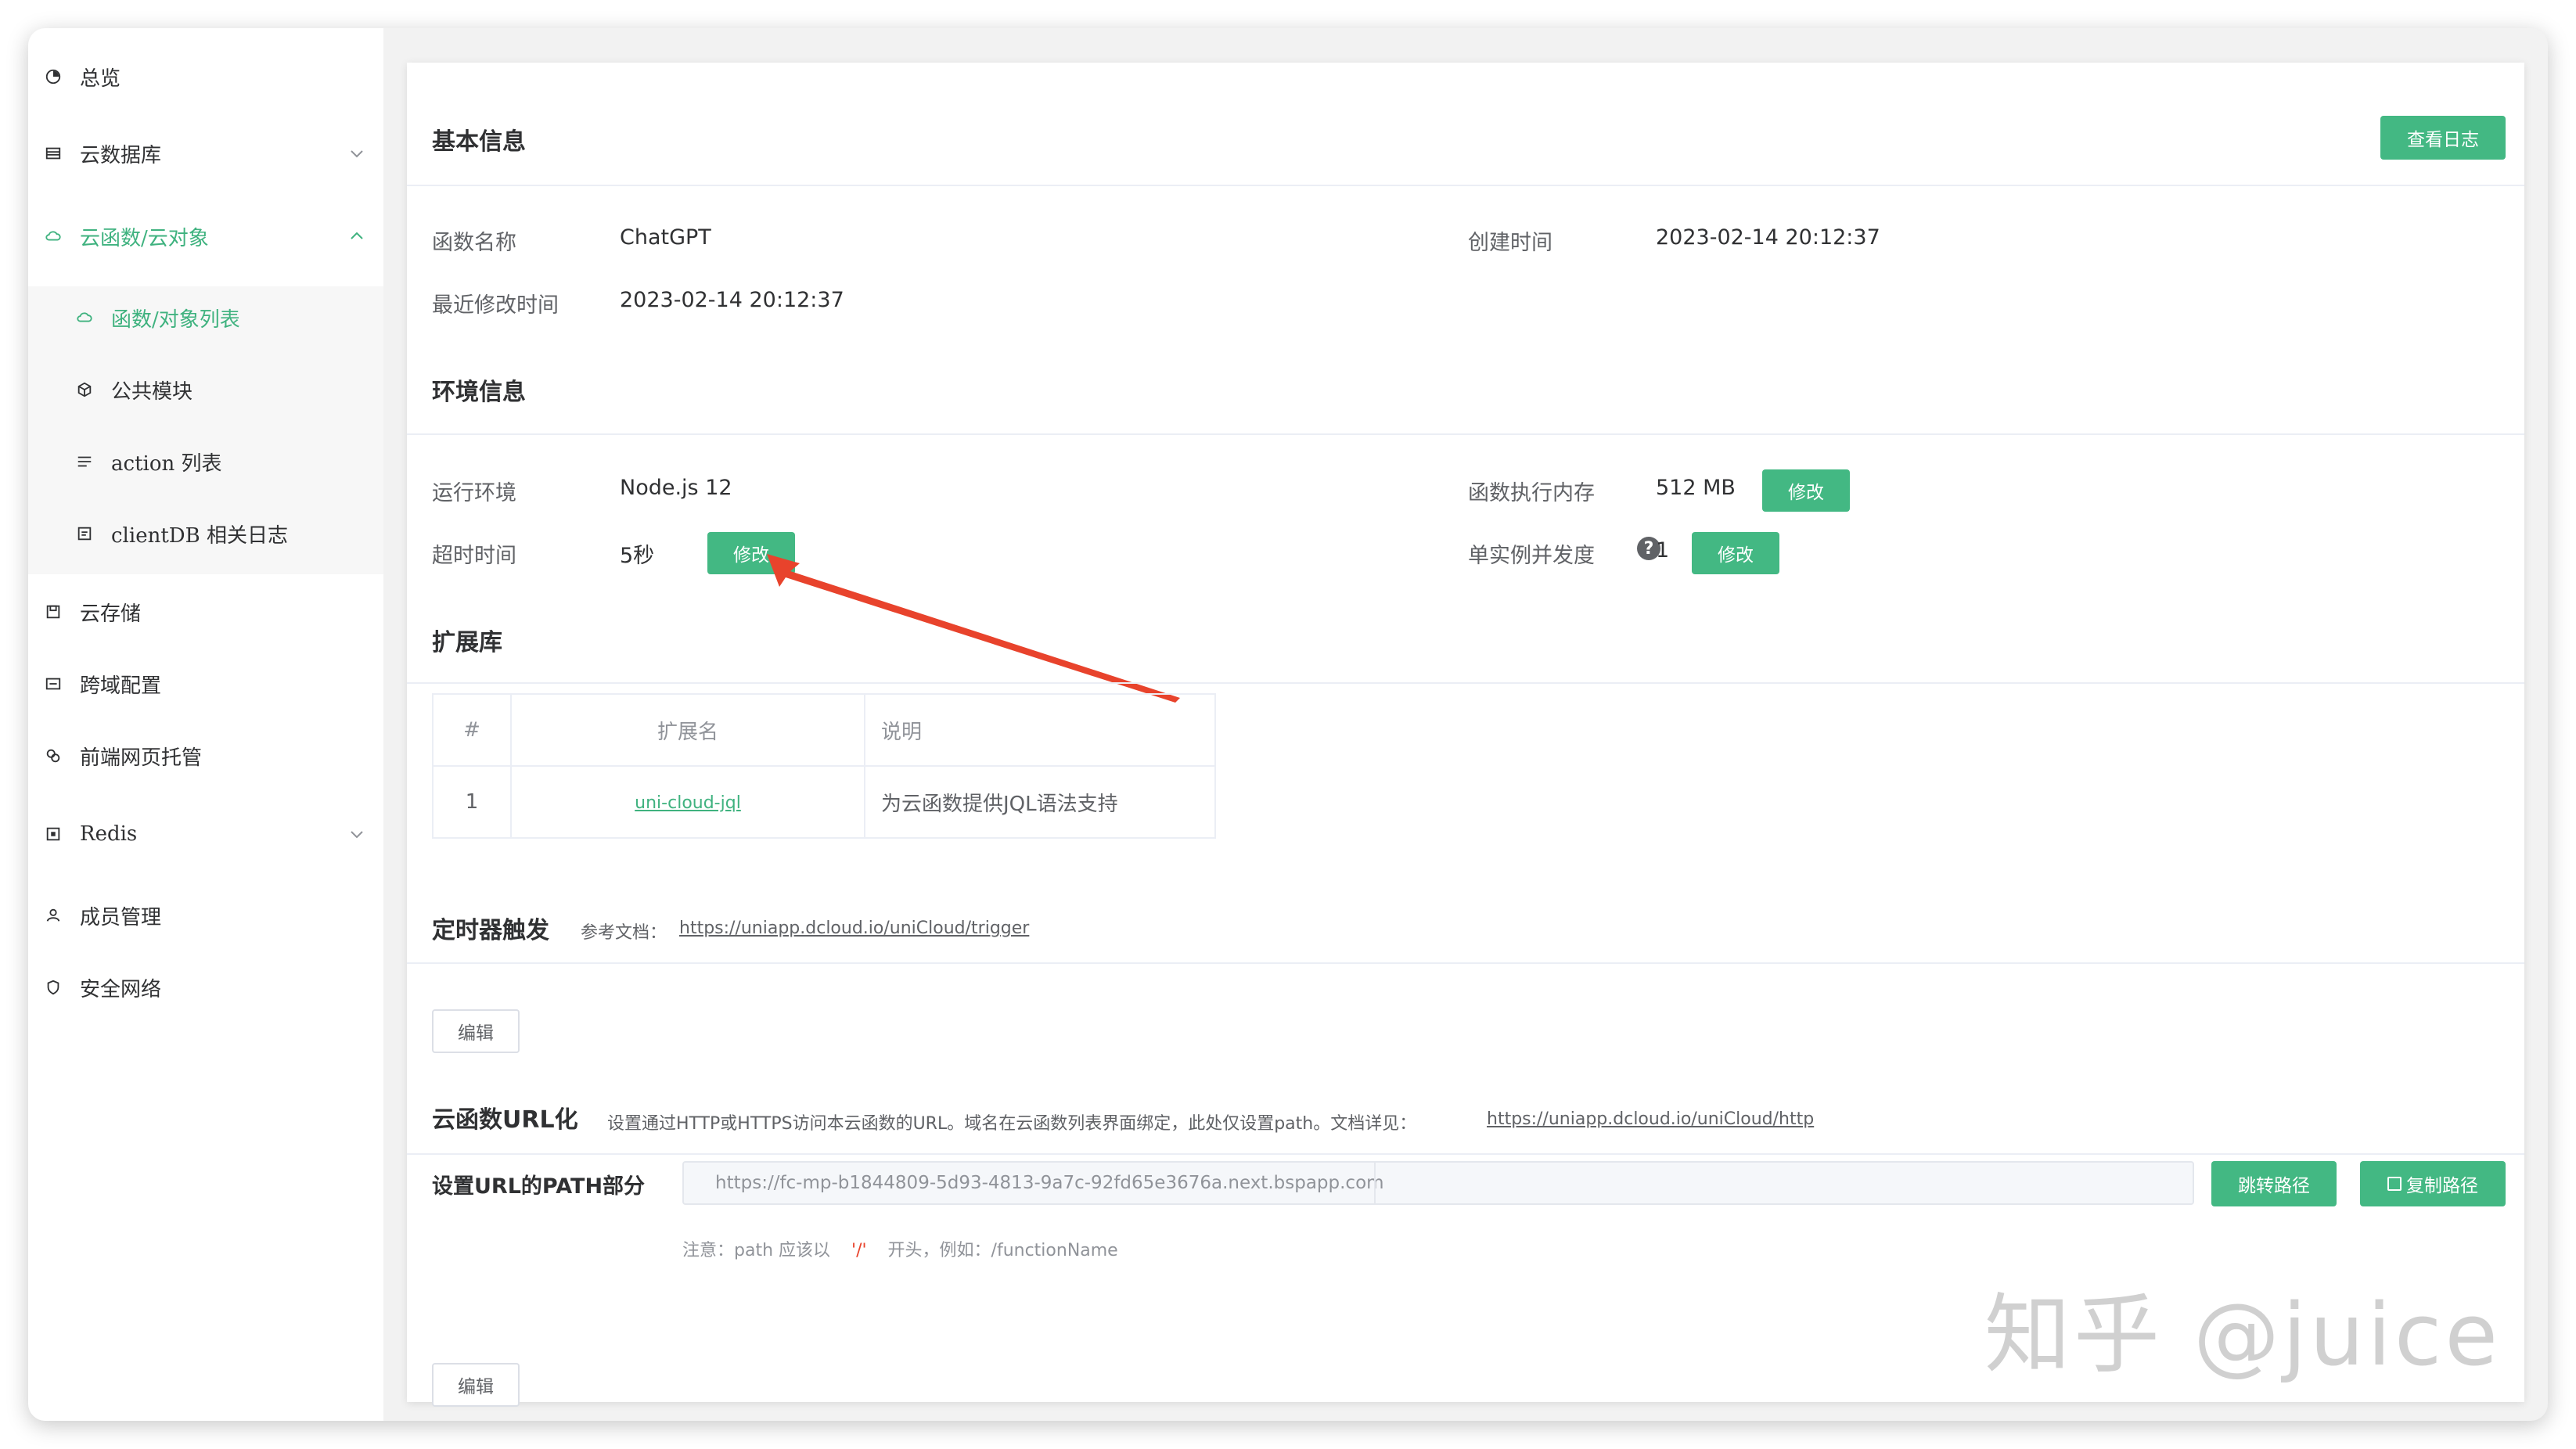 The width and height of the screenshot is (2576, 1449). Describe the element at coordinates (2274, 1184) in the screenshot. I see `jump-path-button: 跳转路径` at that location.